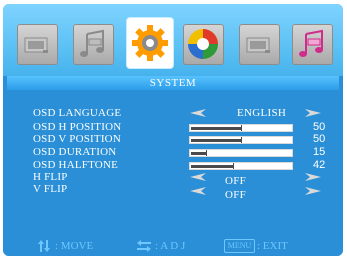  I want to click on setting-label-osd-duration: OSD DURATION, so click(75, 152).